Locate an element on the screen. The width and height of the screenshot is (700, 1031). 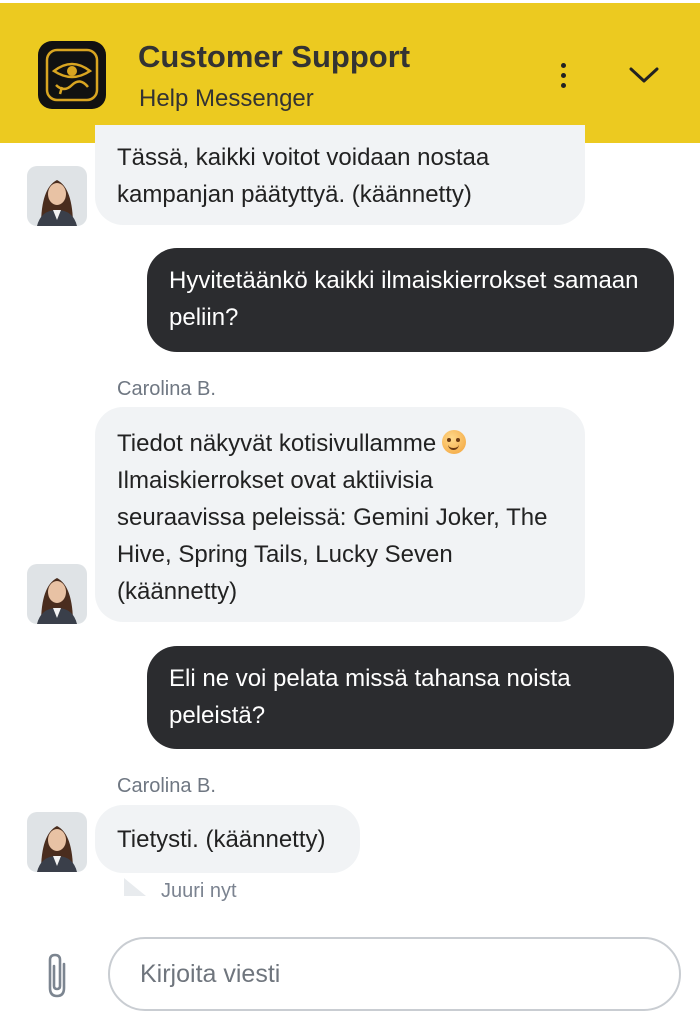
brand-logo is located at coordinates (72, 75).